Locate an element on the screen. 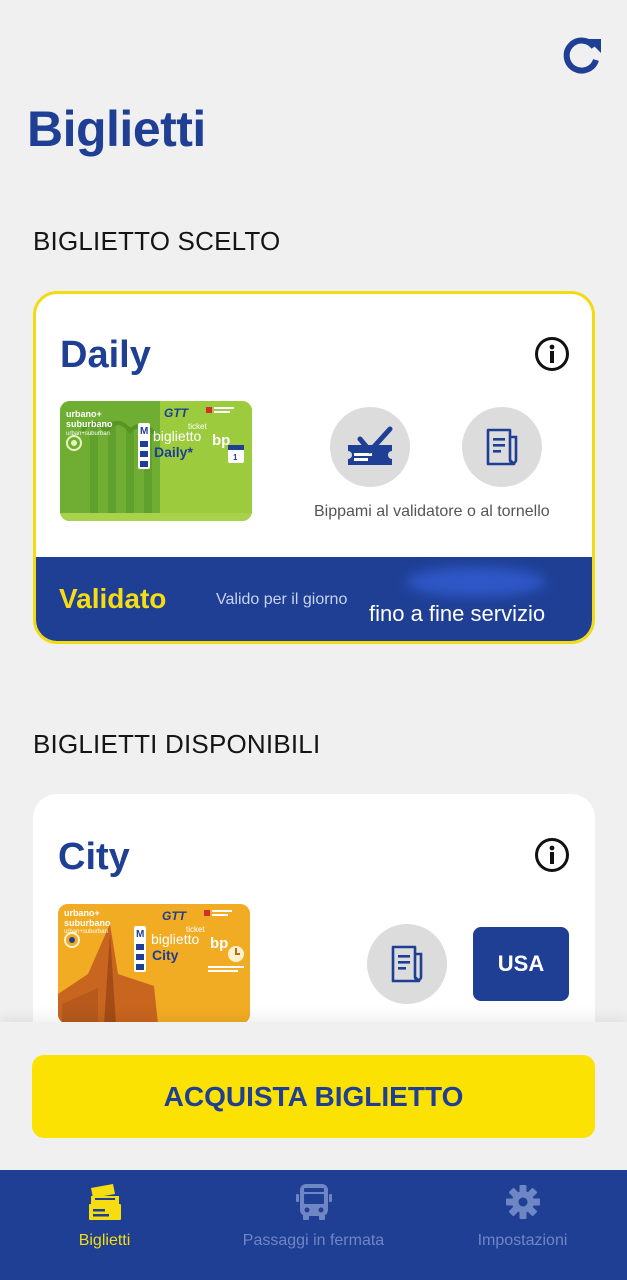 The width and height of the screenshot is (627, 1280). tickets-icon is located at coordinates (104, 1202).